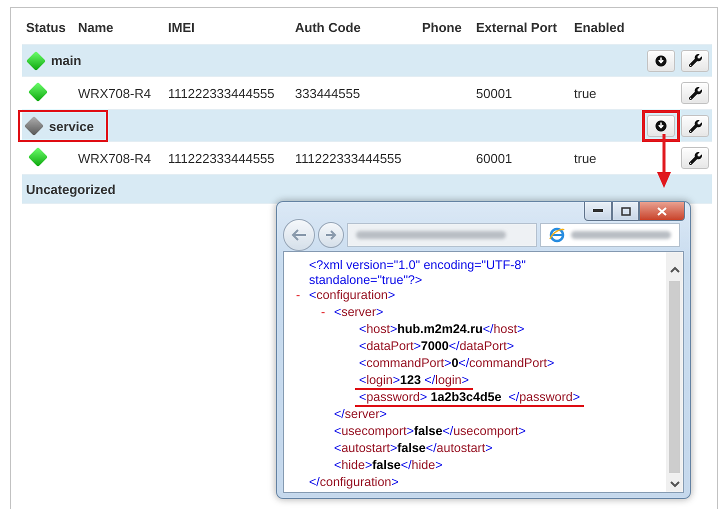 The image size is (728, 509). I want to click on xml-line: <commandPort>0</commandPort>, so click(457, 364).